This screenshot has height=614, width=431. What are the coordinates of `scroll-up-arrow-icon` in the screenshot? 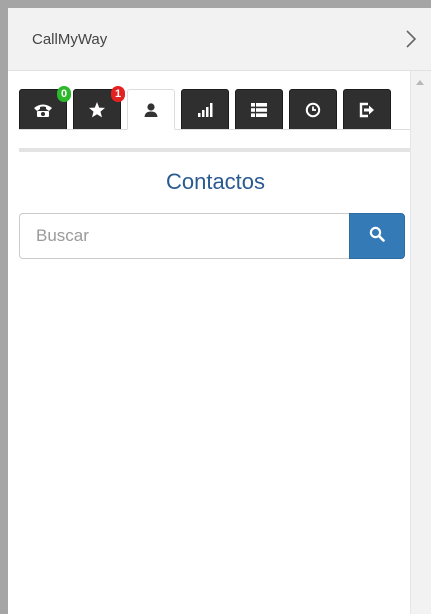 It's located at (420, 82).